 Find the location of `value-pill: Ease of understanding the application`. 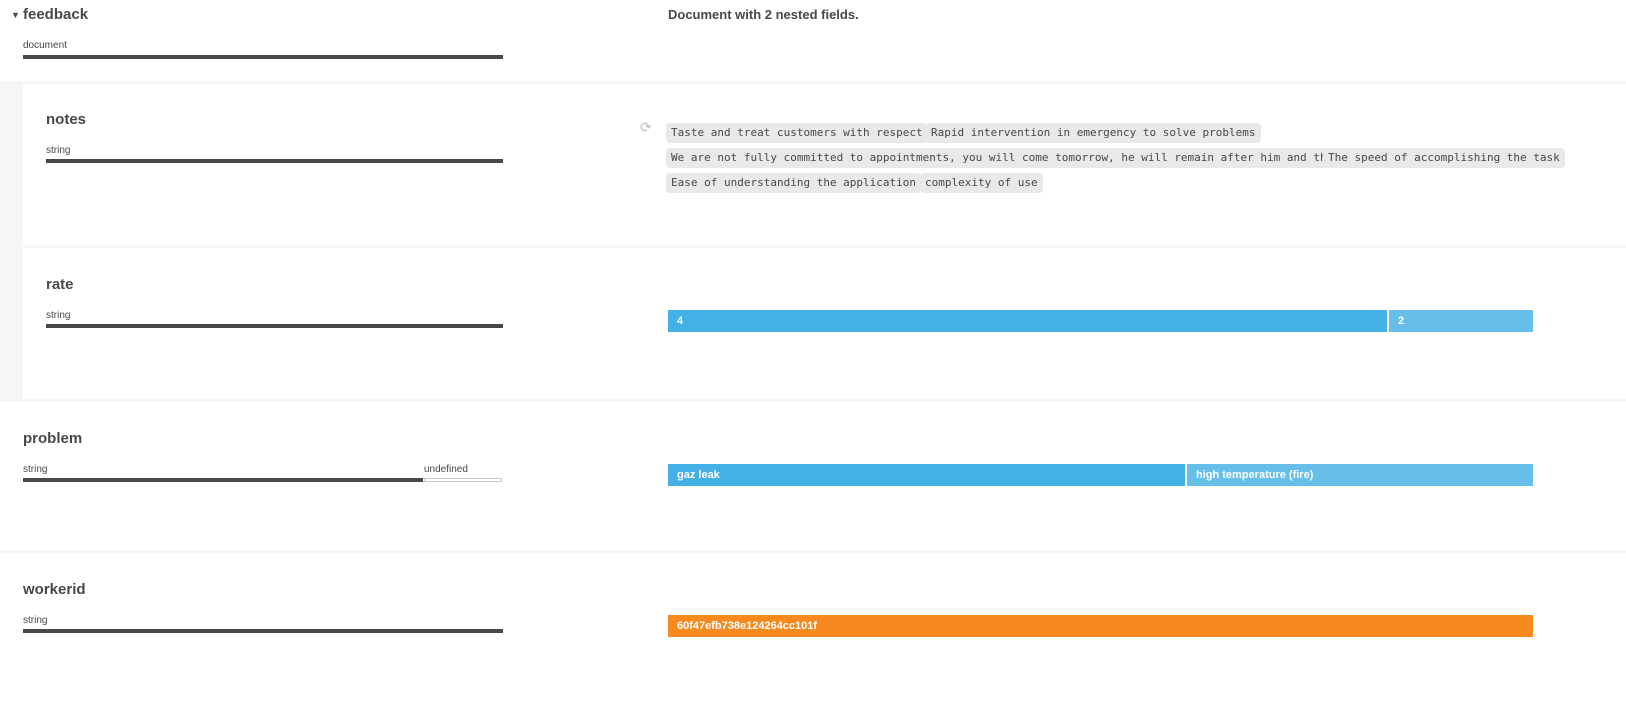

value-pill: Ease of understanding the application is located at coordinates (794, 183).